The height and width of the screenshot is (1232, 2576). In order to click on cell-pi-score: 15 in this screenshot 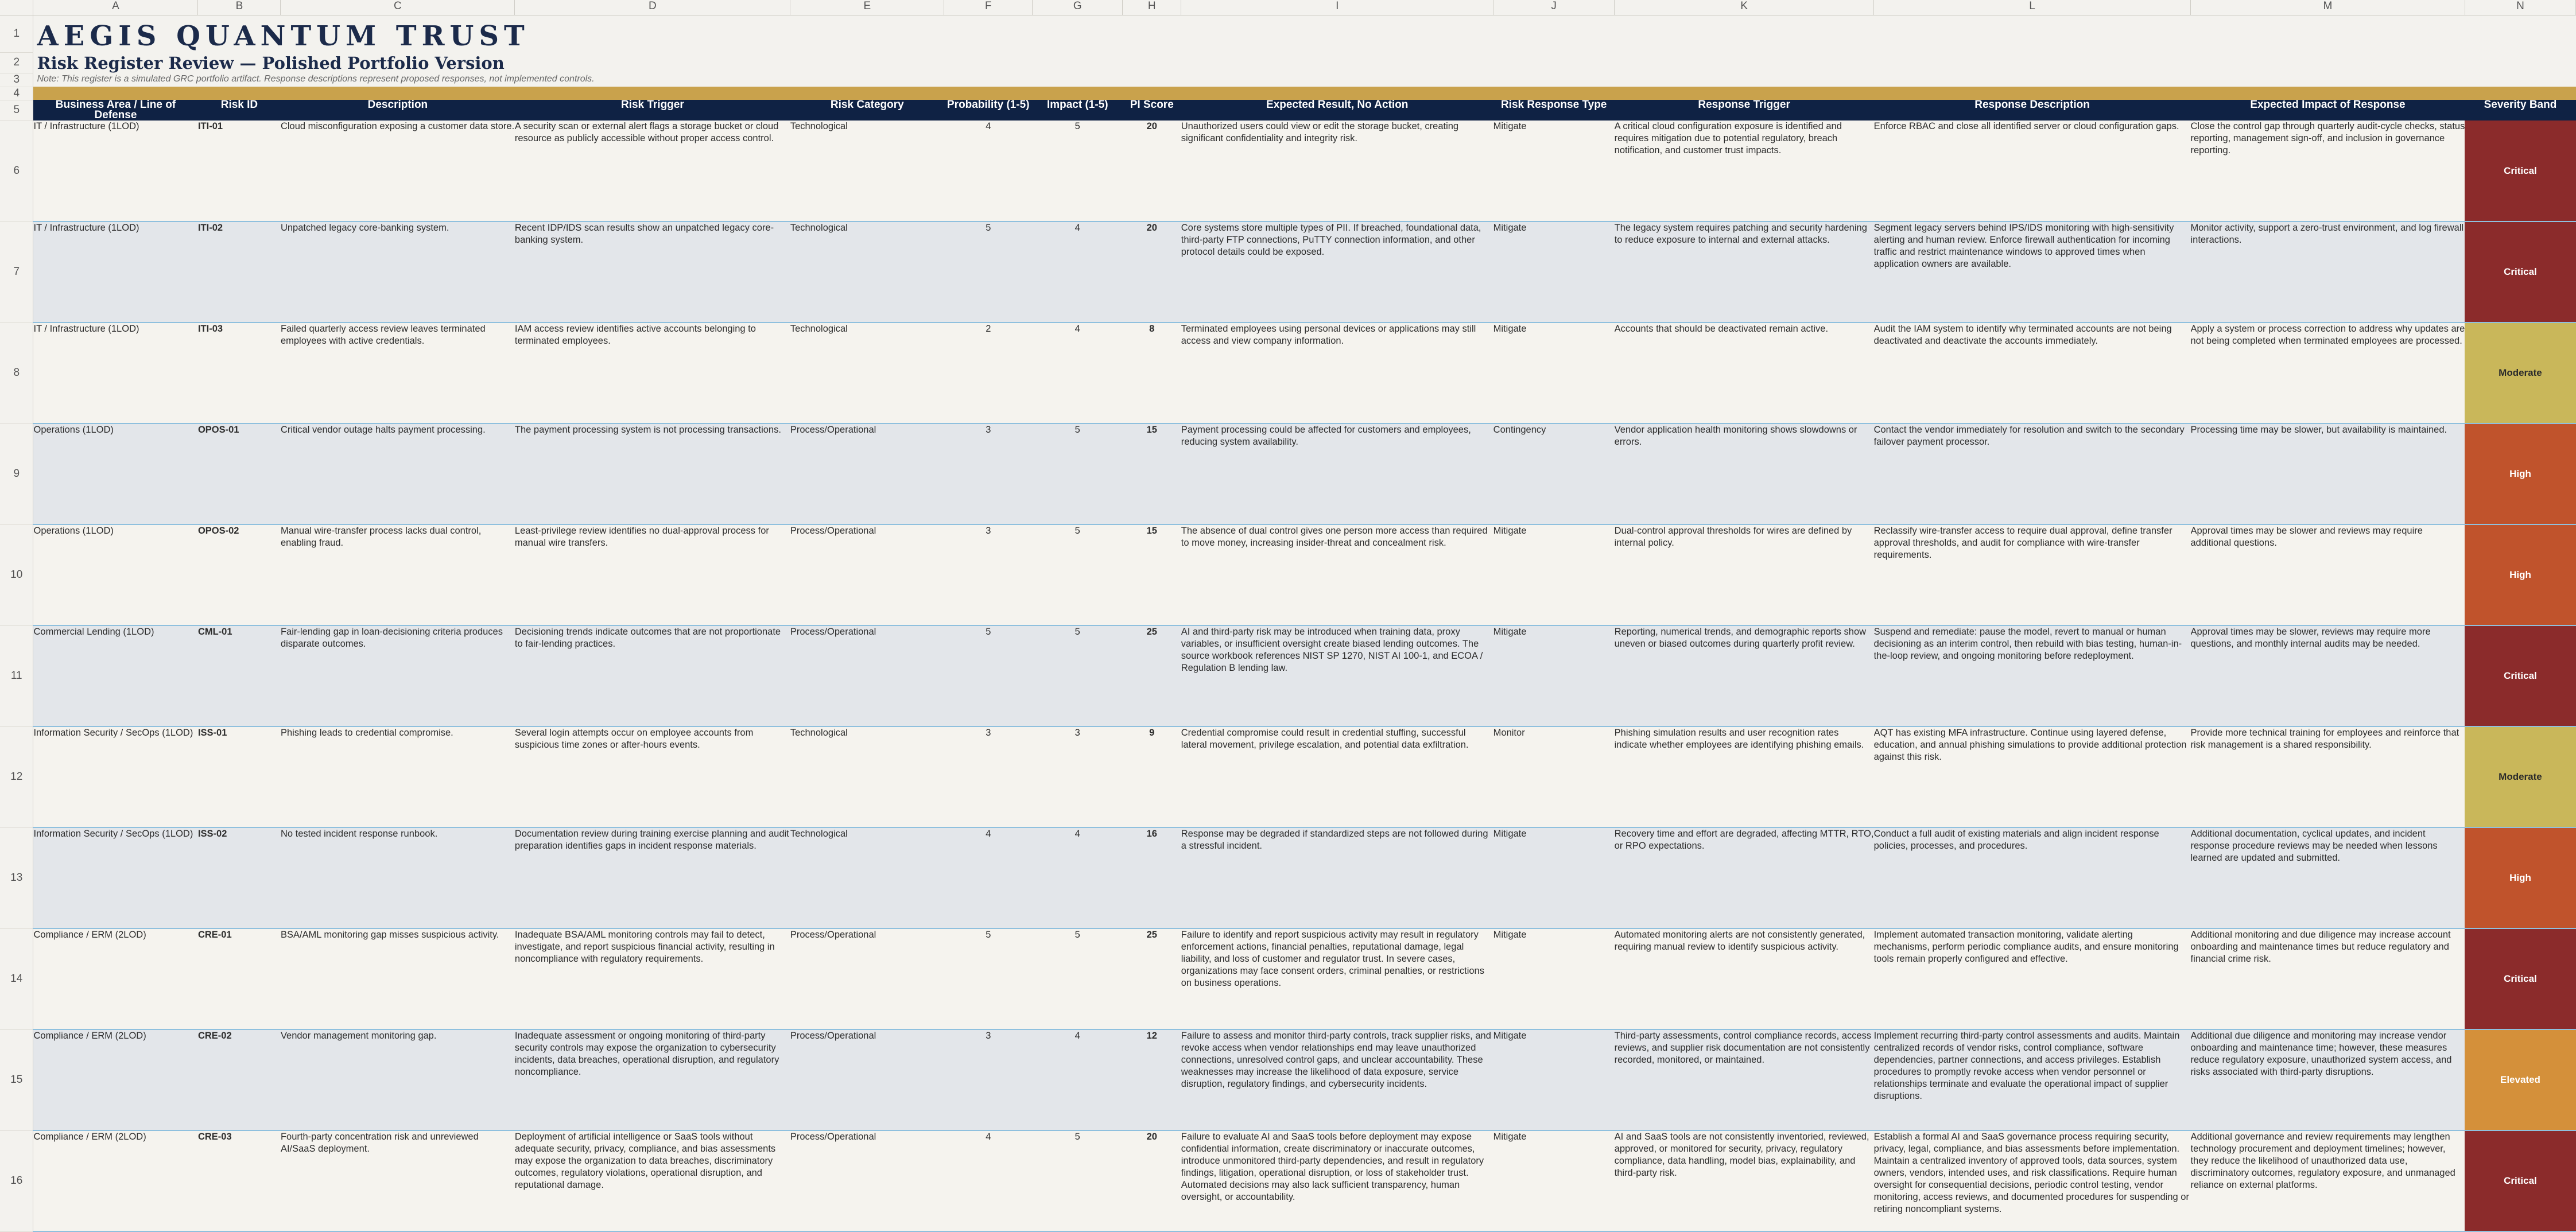, I will do `click(1151, 575)`.